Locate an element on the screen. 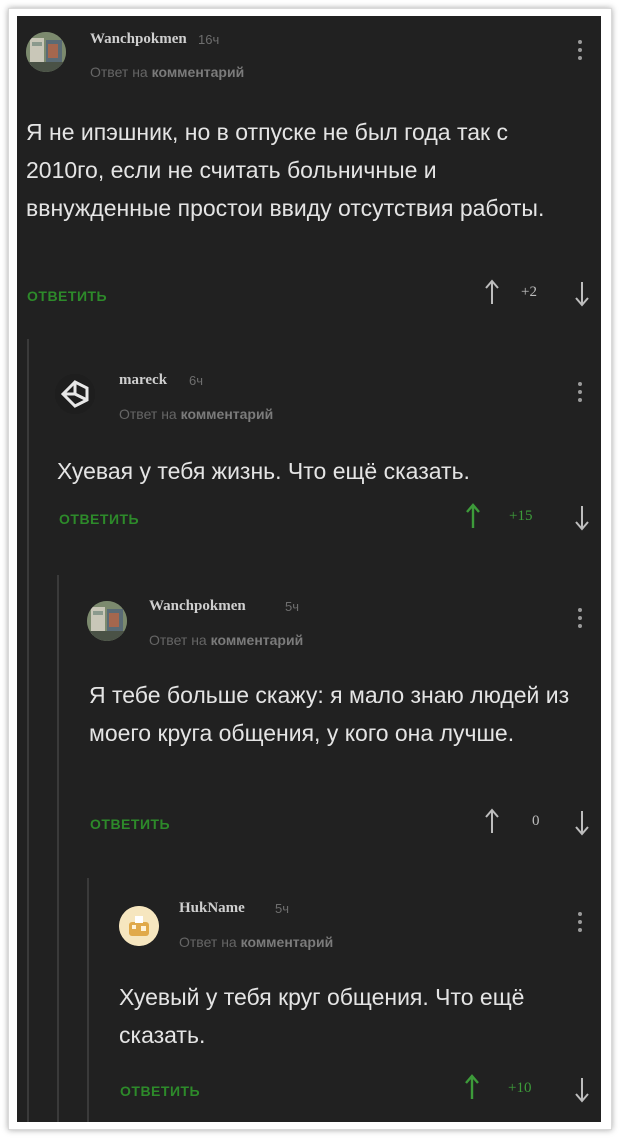 Image resolution: width=620 pixels, height=1138 pixels. kebab-menu-icon is located at coordinates (580, 924).